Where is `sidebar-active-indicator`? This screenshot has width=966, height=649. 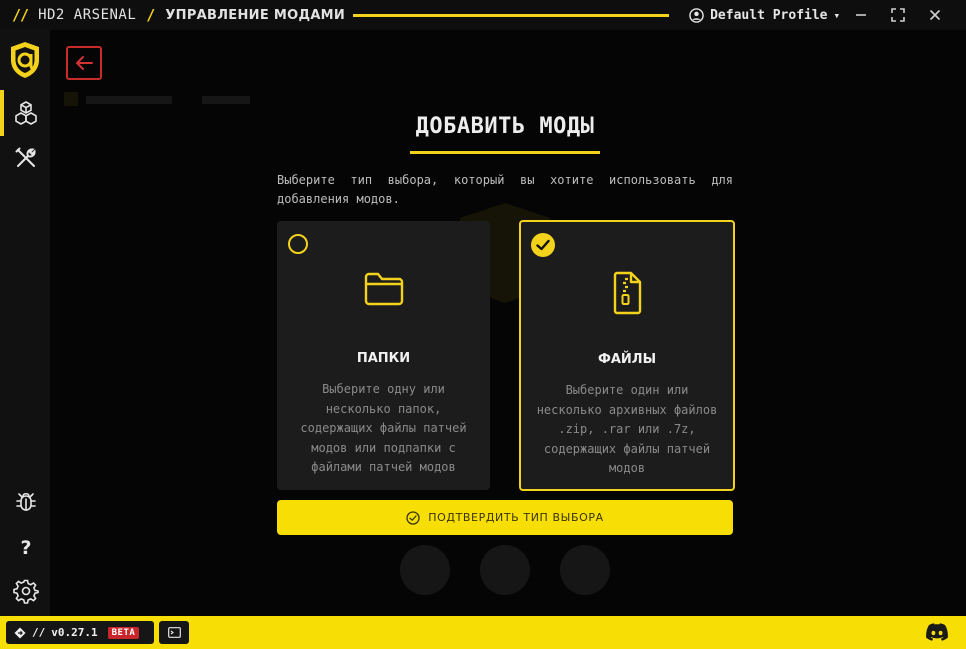 sidebar-active-indicator is located at coordinates (2, 113).